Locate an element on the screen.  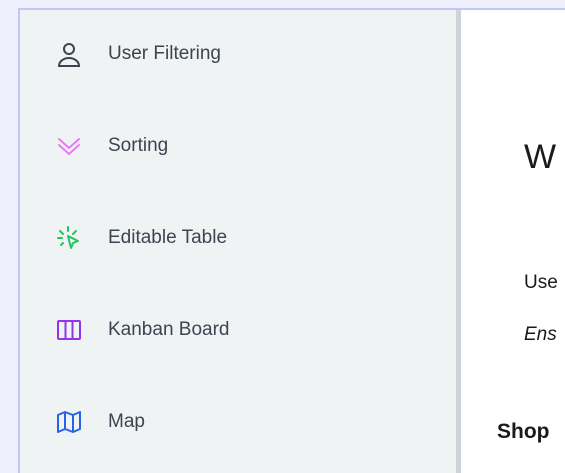
intro-paragraph: Use is located at coordinates (541, 282).